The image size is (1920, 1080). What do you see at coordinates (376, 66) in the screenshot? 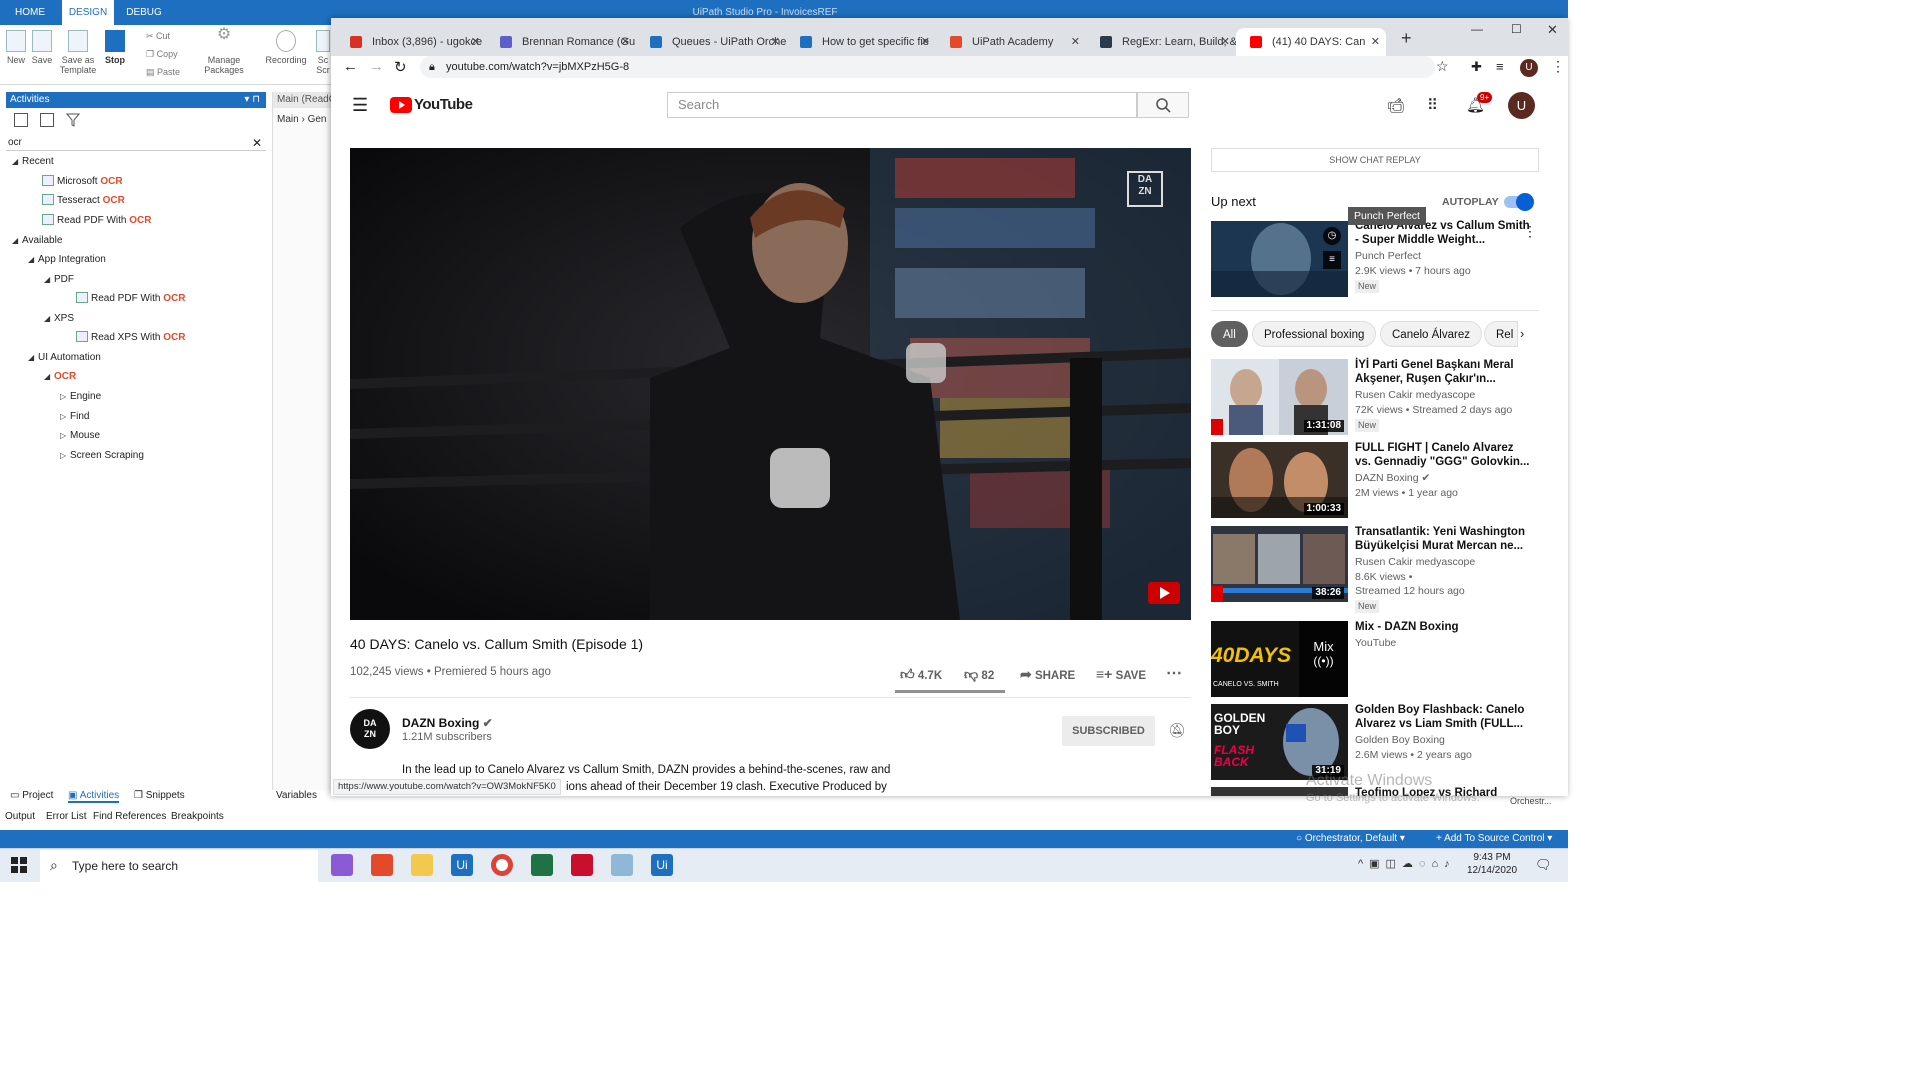
I see `forward-icon: →` at bounding box center [376, 66].